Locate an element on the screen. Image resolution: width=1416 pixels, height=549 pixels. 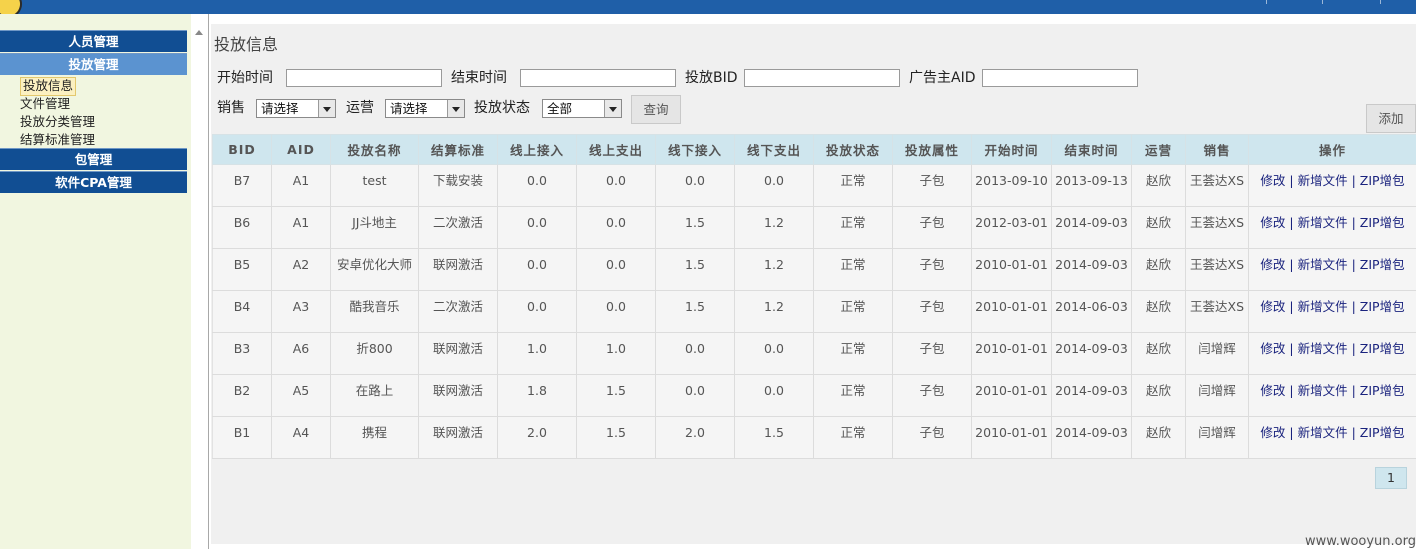
cell-sales: 闫增辉 is located at coordinates (1217, 395).